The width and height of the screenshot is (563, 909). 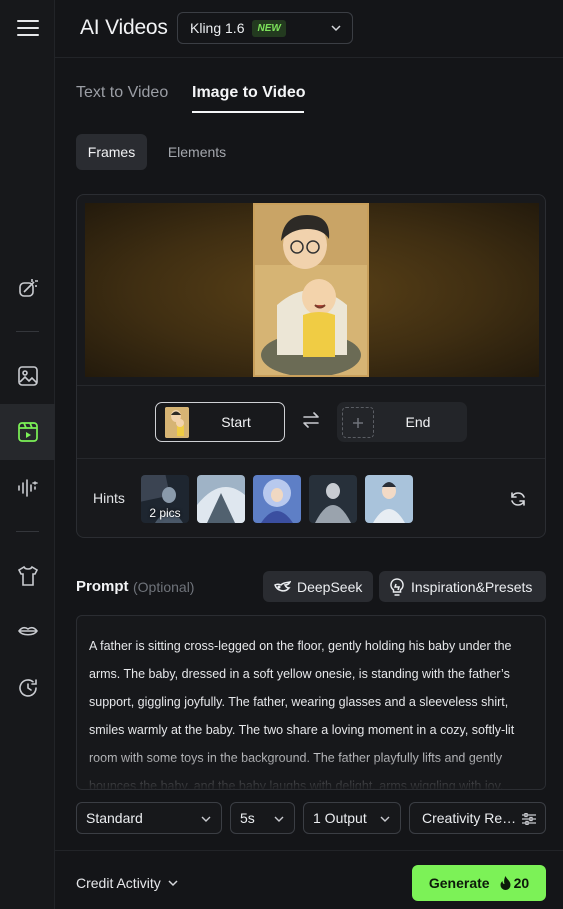 What do you see at coordinates (529, 819) in the screenshot?
I see `sliders-icon` at bounding box center [529, 819].